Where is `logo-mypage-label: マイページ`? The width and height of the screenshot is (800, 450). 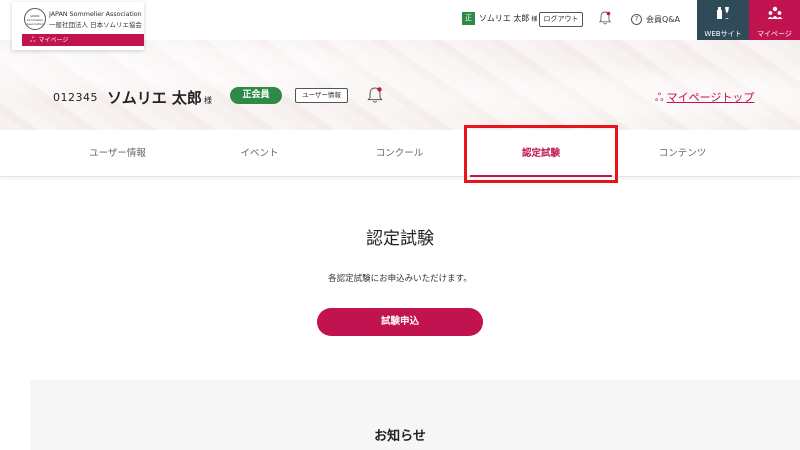
logo-mypage-label: マイページ is located at coordinates (53, 40).